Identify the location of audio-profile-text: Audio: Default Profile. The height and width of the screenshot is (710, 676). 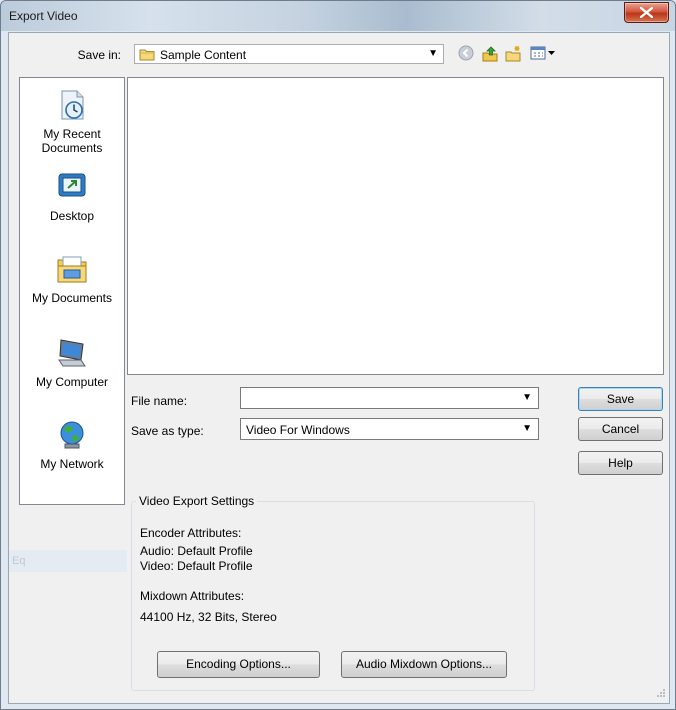
(196, 551).